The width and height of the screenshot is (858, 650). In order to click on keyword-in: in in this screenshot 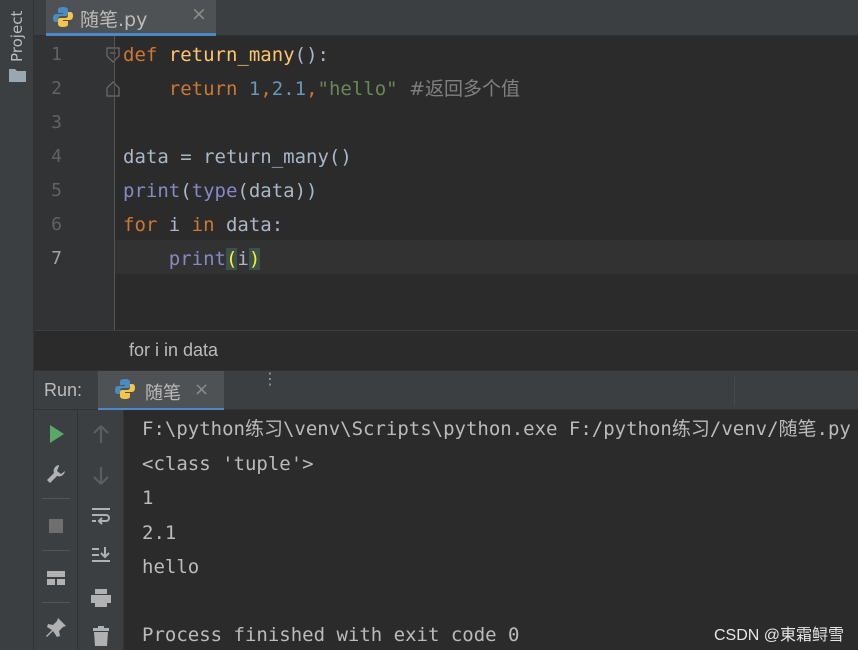, I will do `click(203, 225)`.